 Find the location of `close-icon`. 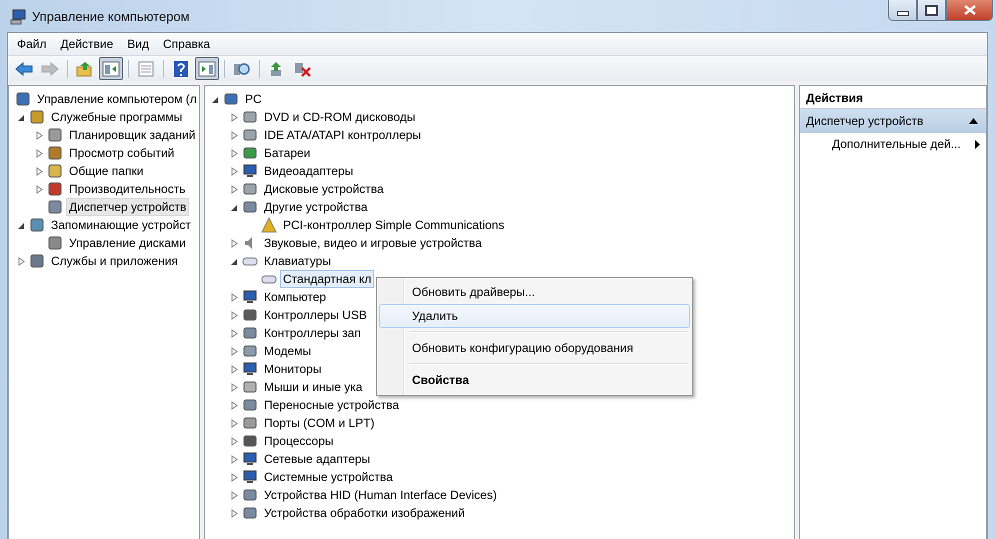

close-icon is located at coordinates (970, 10).